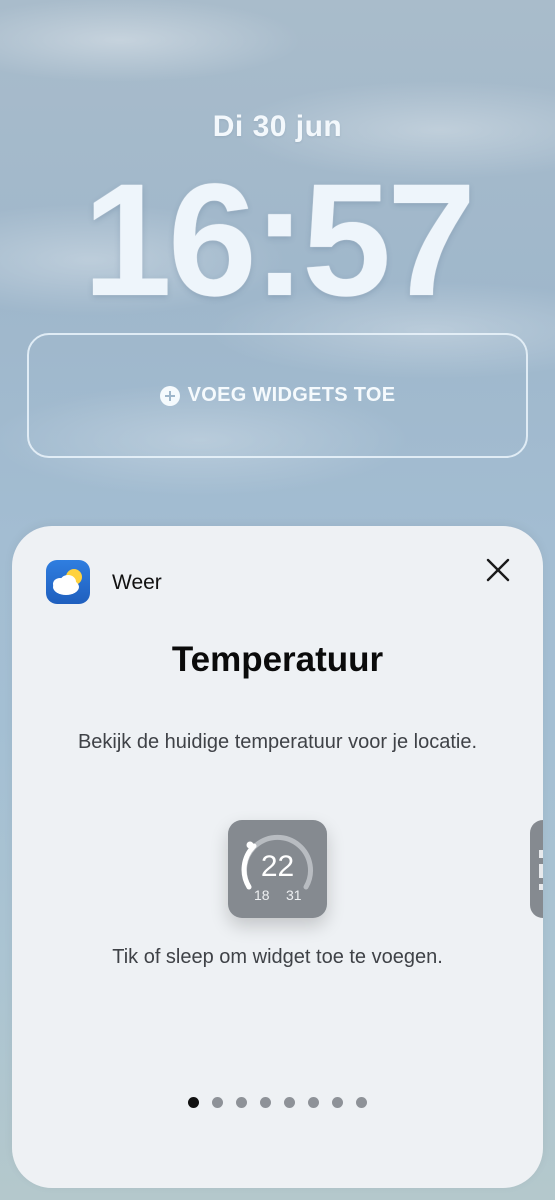 Image resolution: width=555 pixels, height=1200 pixels. I want to click on app-name: Weer, so click(137, 582).